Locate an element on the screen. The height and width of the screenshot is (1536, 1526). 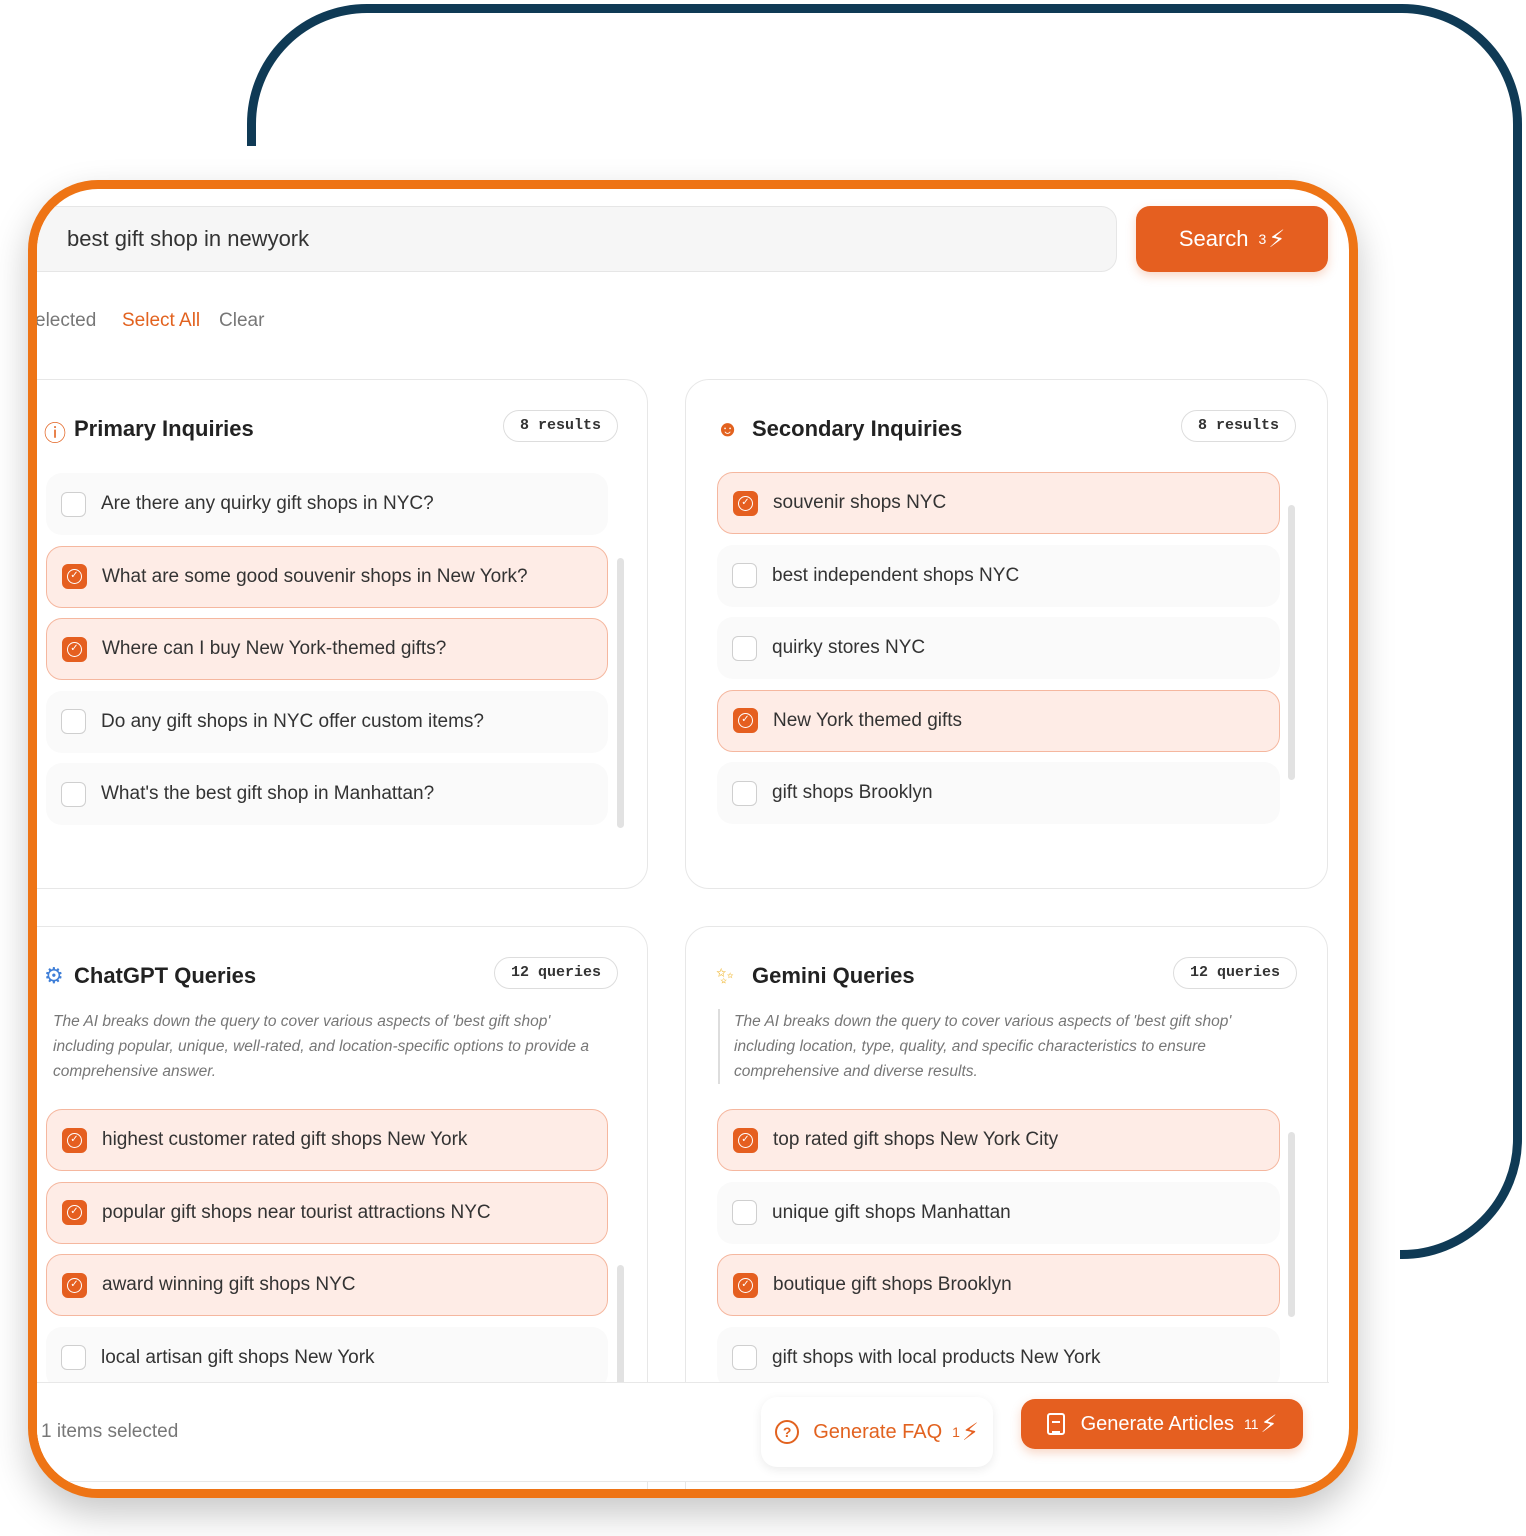
query-item: ✓ quirky stores NYC is located at coordinates (998, 648).